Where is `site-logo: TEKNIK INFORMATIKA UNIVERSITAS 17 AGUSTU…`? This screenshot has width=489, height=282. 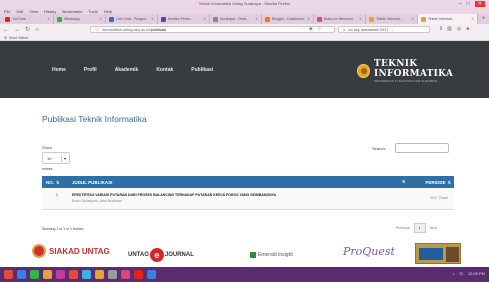 site-logo: TEKNIK INFORMATIKA UNIVERSITAS 17 AGUSTU… is located at coordinates (423, 71).